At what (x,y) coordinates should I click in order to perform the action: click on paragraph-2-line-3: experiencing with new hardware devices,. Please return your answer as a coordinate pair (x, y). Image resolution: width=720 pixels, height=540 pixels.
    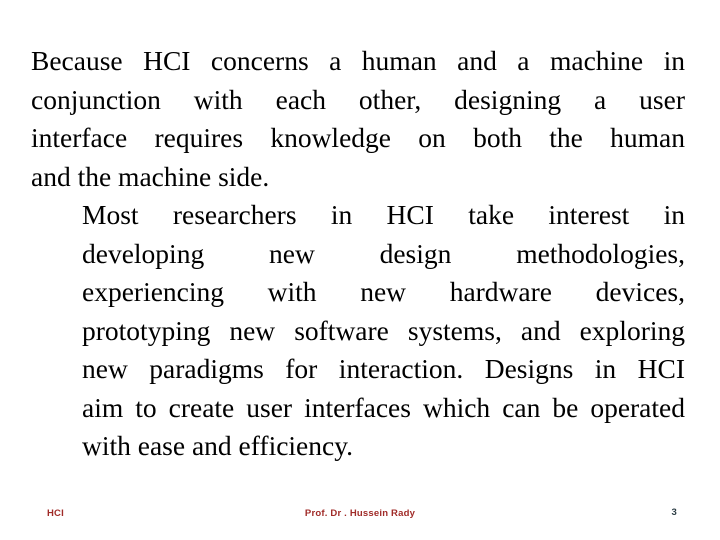
    Looking at the image, I should click on (383, 291).